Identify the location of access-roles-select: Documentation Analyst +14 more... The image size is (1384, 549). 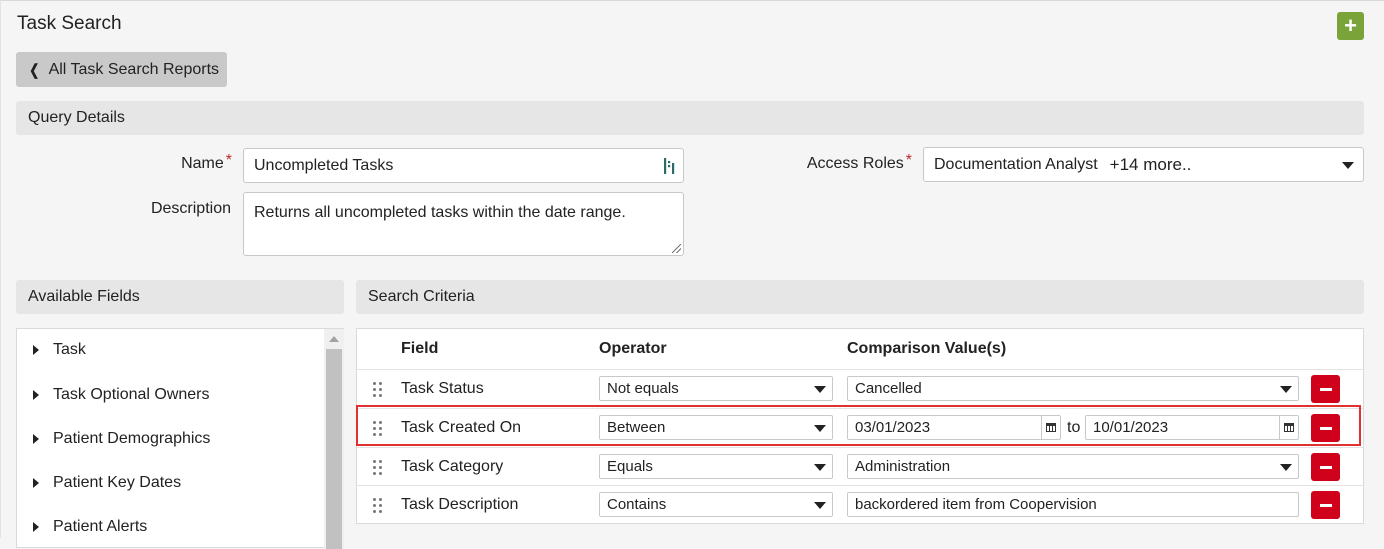
(1143, 164).